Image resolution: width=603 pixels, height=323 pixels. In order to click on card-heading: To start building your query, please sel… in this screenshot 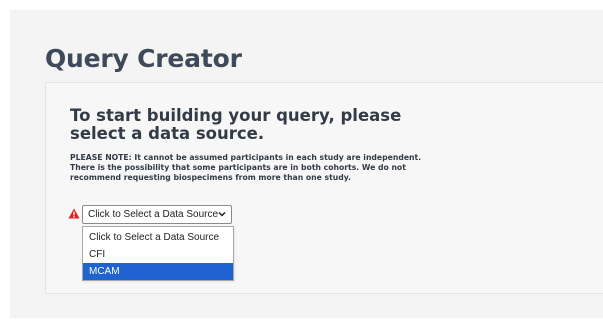, I will do `click(236, 124)`.